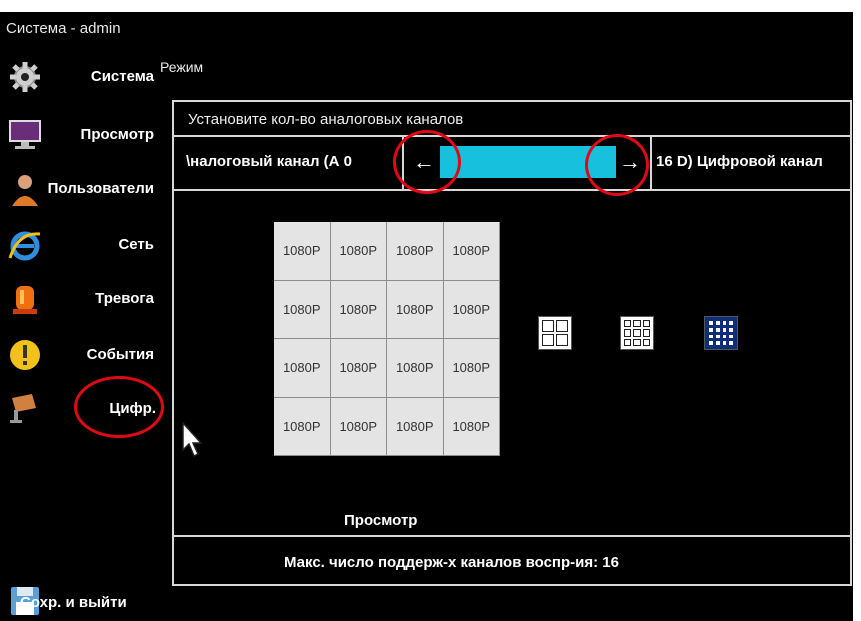 This screenshot has height=621, width=861. What do you see at coordinates (73, 602) in the screenshot?
I see `save-exit-label: Сохр. и выйти` at bounding box center [73, 602].